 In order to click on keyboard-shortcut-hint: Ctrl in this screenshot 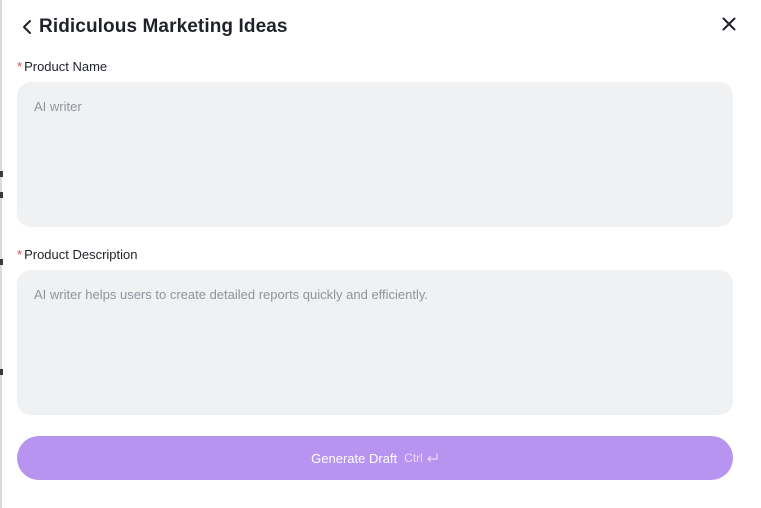, I will do `click(421, 458)`.